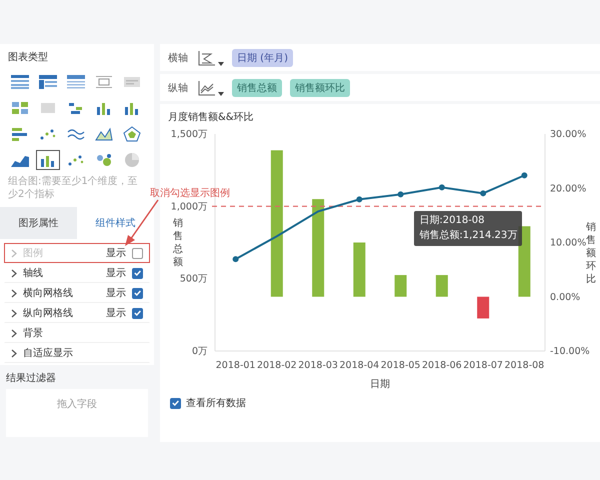 This screenshot has height=480, width=600. What do you see at coordinates (211, 117) in the screenshot?
I see `chart-title: 月度销售额&&环比` at bounding box center [211, 117].